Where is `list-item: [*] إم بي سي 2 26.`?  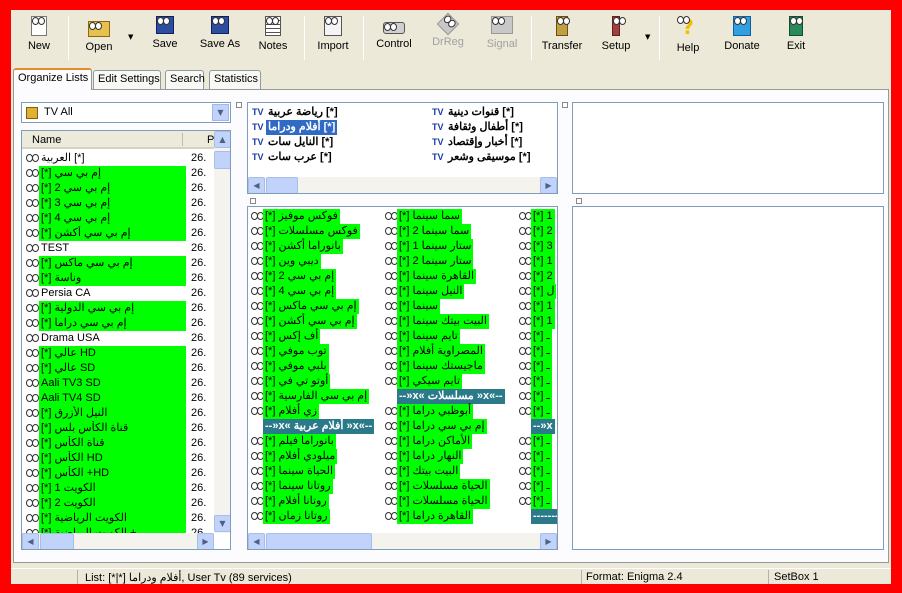
list-item: [*] إم بي سي 2 26. is located at coordinates (118, 188).